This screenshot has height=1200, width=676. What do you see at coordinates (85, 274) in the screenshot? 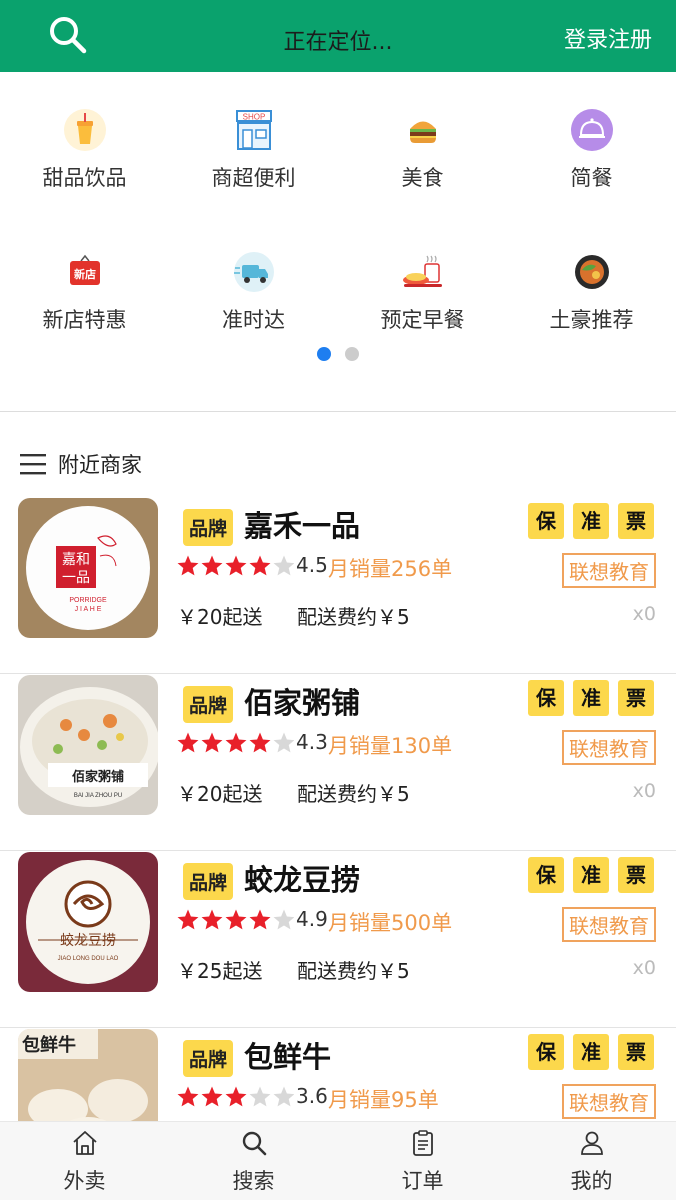
I see `svg-text: 新店` at bounding box center [85, 274].